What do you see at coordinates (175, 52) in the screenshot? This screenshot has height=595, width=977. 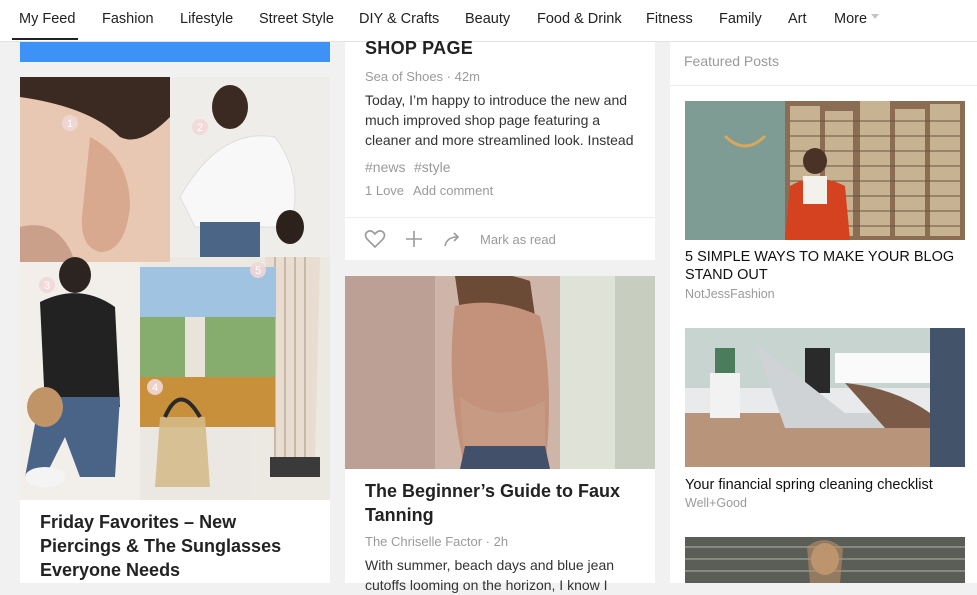 I see `blue-banner` at bounding box center [175, 52].